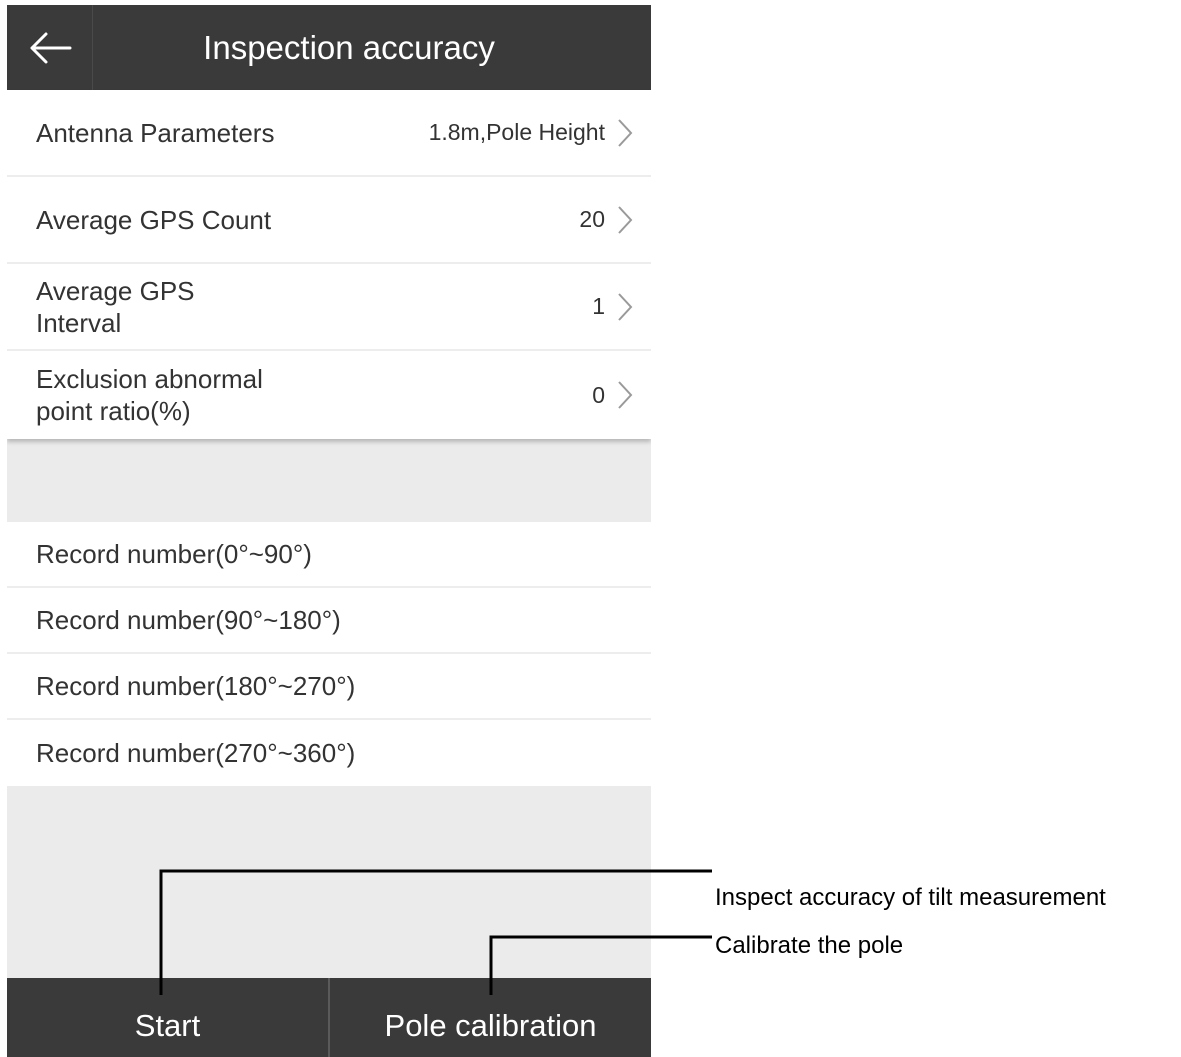 This screenshot has height=1057, width=1181. Describe the element at coordinates (592, 219) in the screenshot. I see `row-value: 20` at that location.